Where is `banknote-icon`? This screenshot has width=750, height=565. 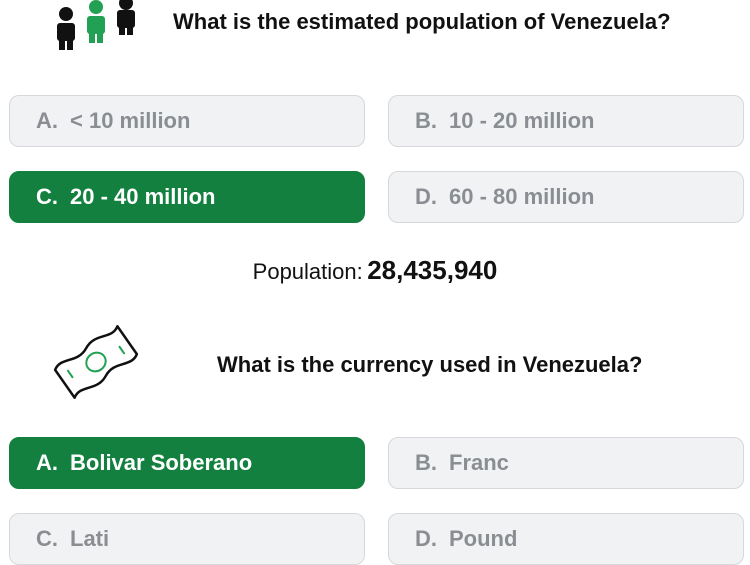 banknote-icon is located at coordinates (96, 365).